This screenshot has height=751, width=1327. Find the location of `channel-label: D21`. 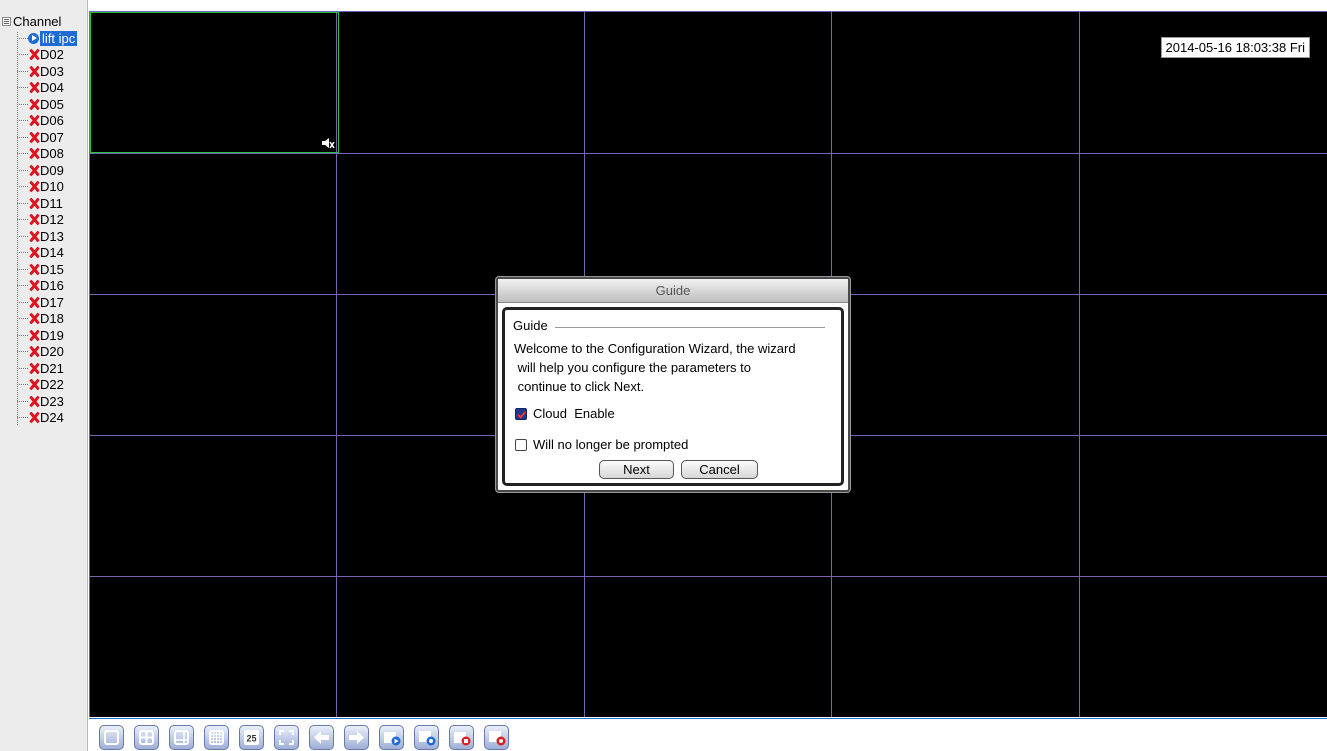

channel-label: D21 is located at coordinates (52, 368).